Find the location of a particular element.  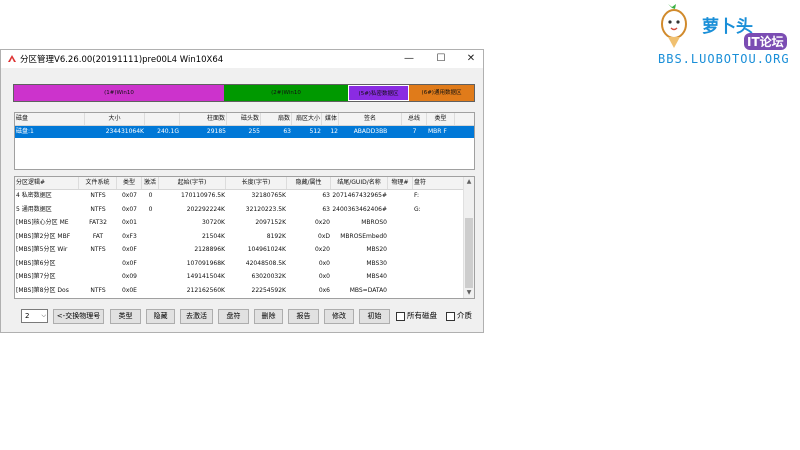

end-guid-cell: MBS30 is located at coordinates (376, 263).